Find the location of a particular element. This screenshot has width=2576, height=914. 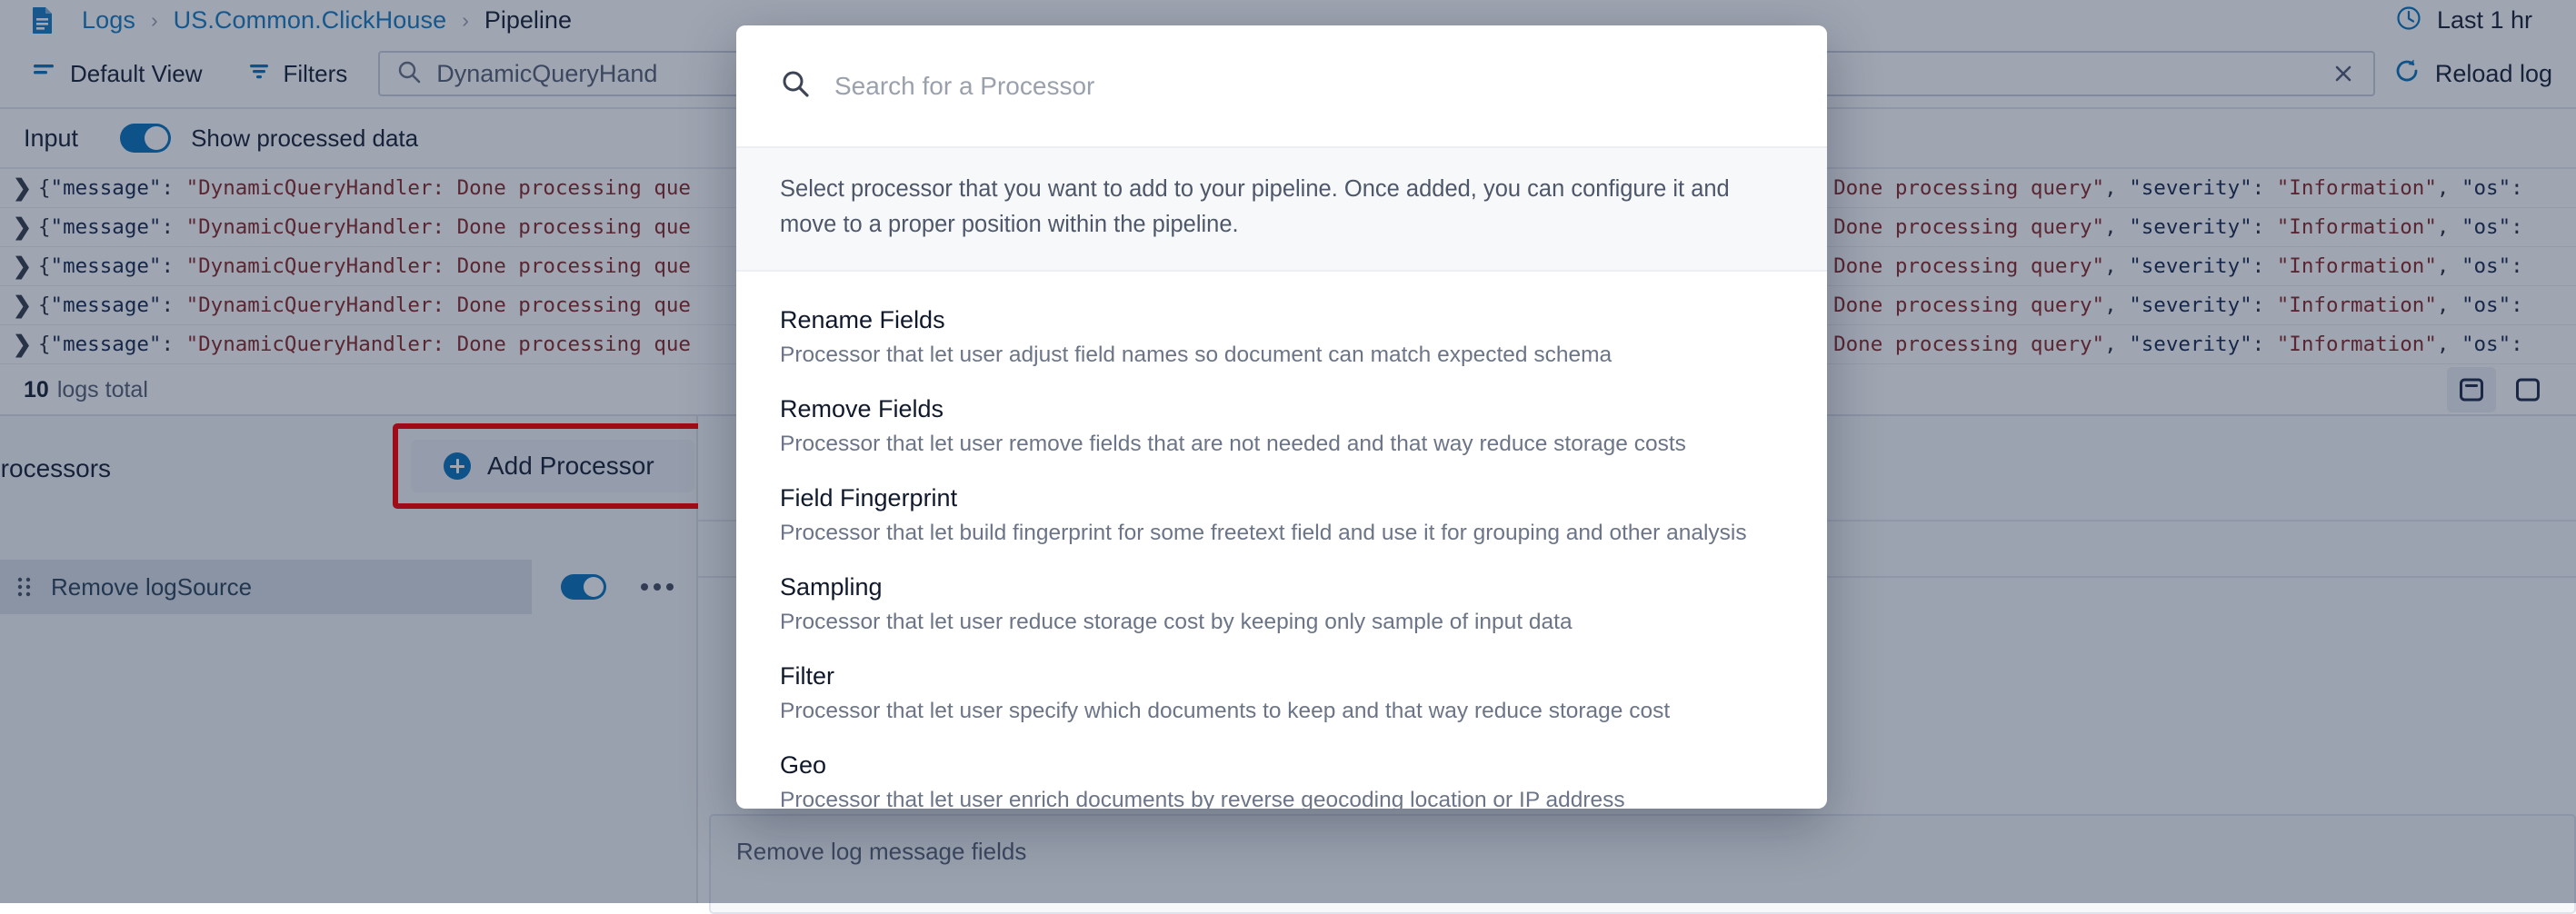

processor-search-field: Search for a Processor is located at coordinates (1281, 86).